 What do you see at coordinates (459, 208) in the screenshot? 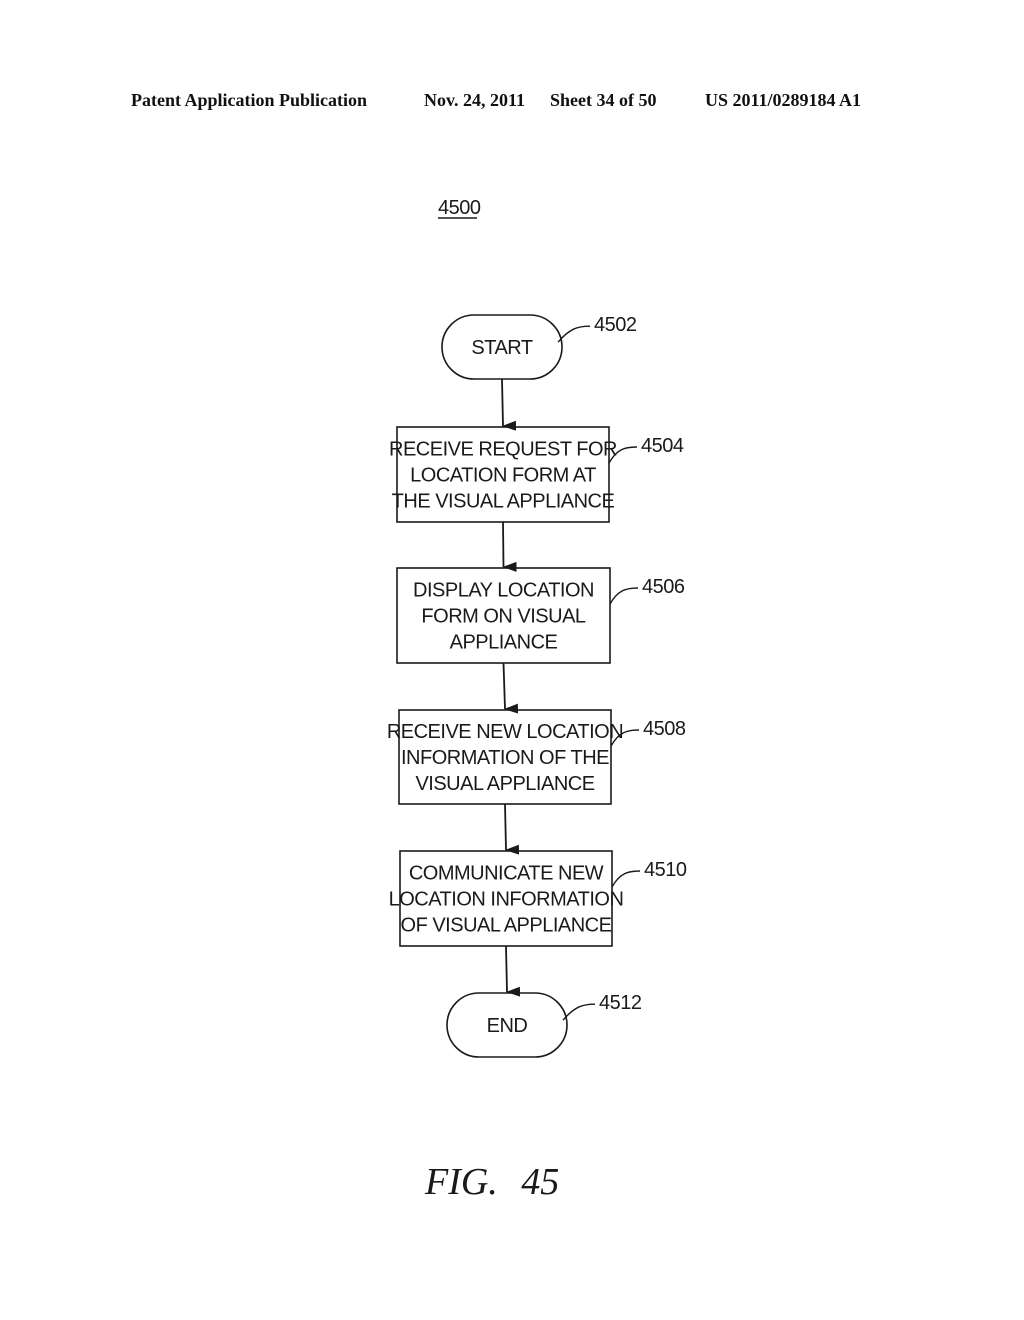
I see `figure-reference-number: 4500` at bounding box center [459, 208].